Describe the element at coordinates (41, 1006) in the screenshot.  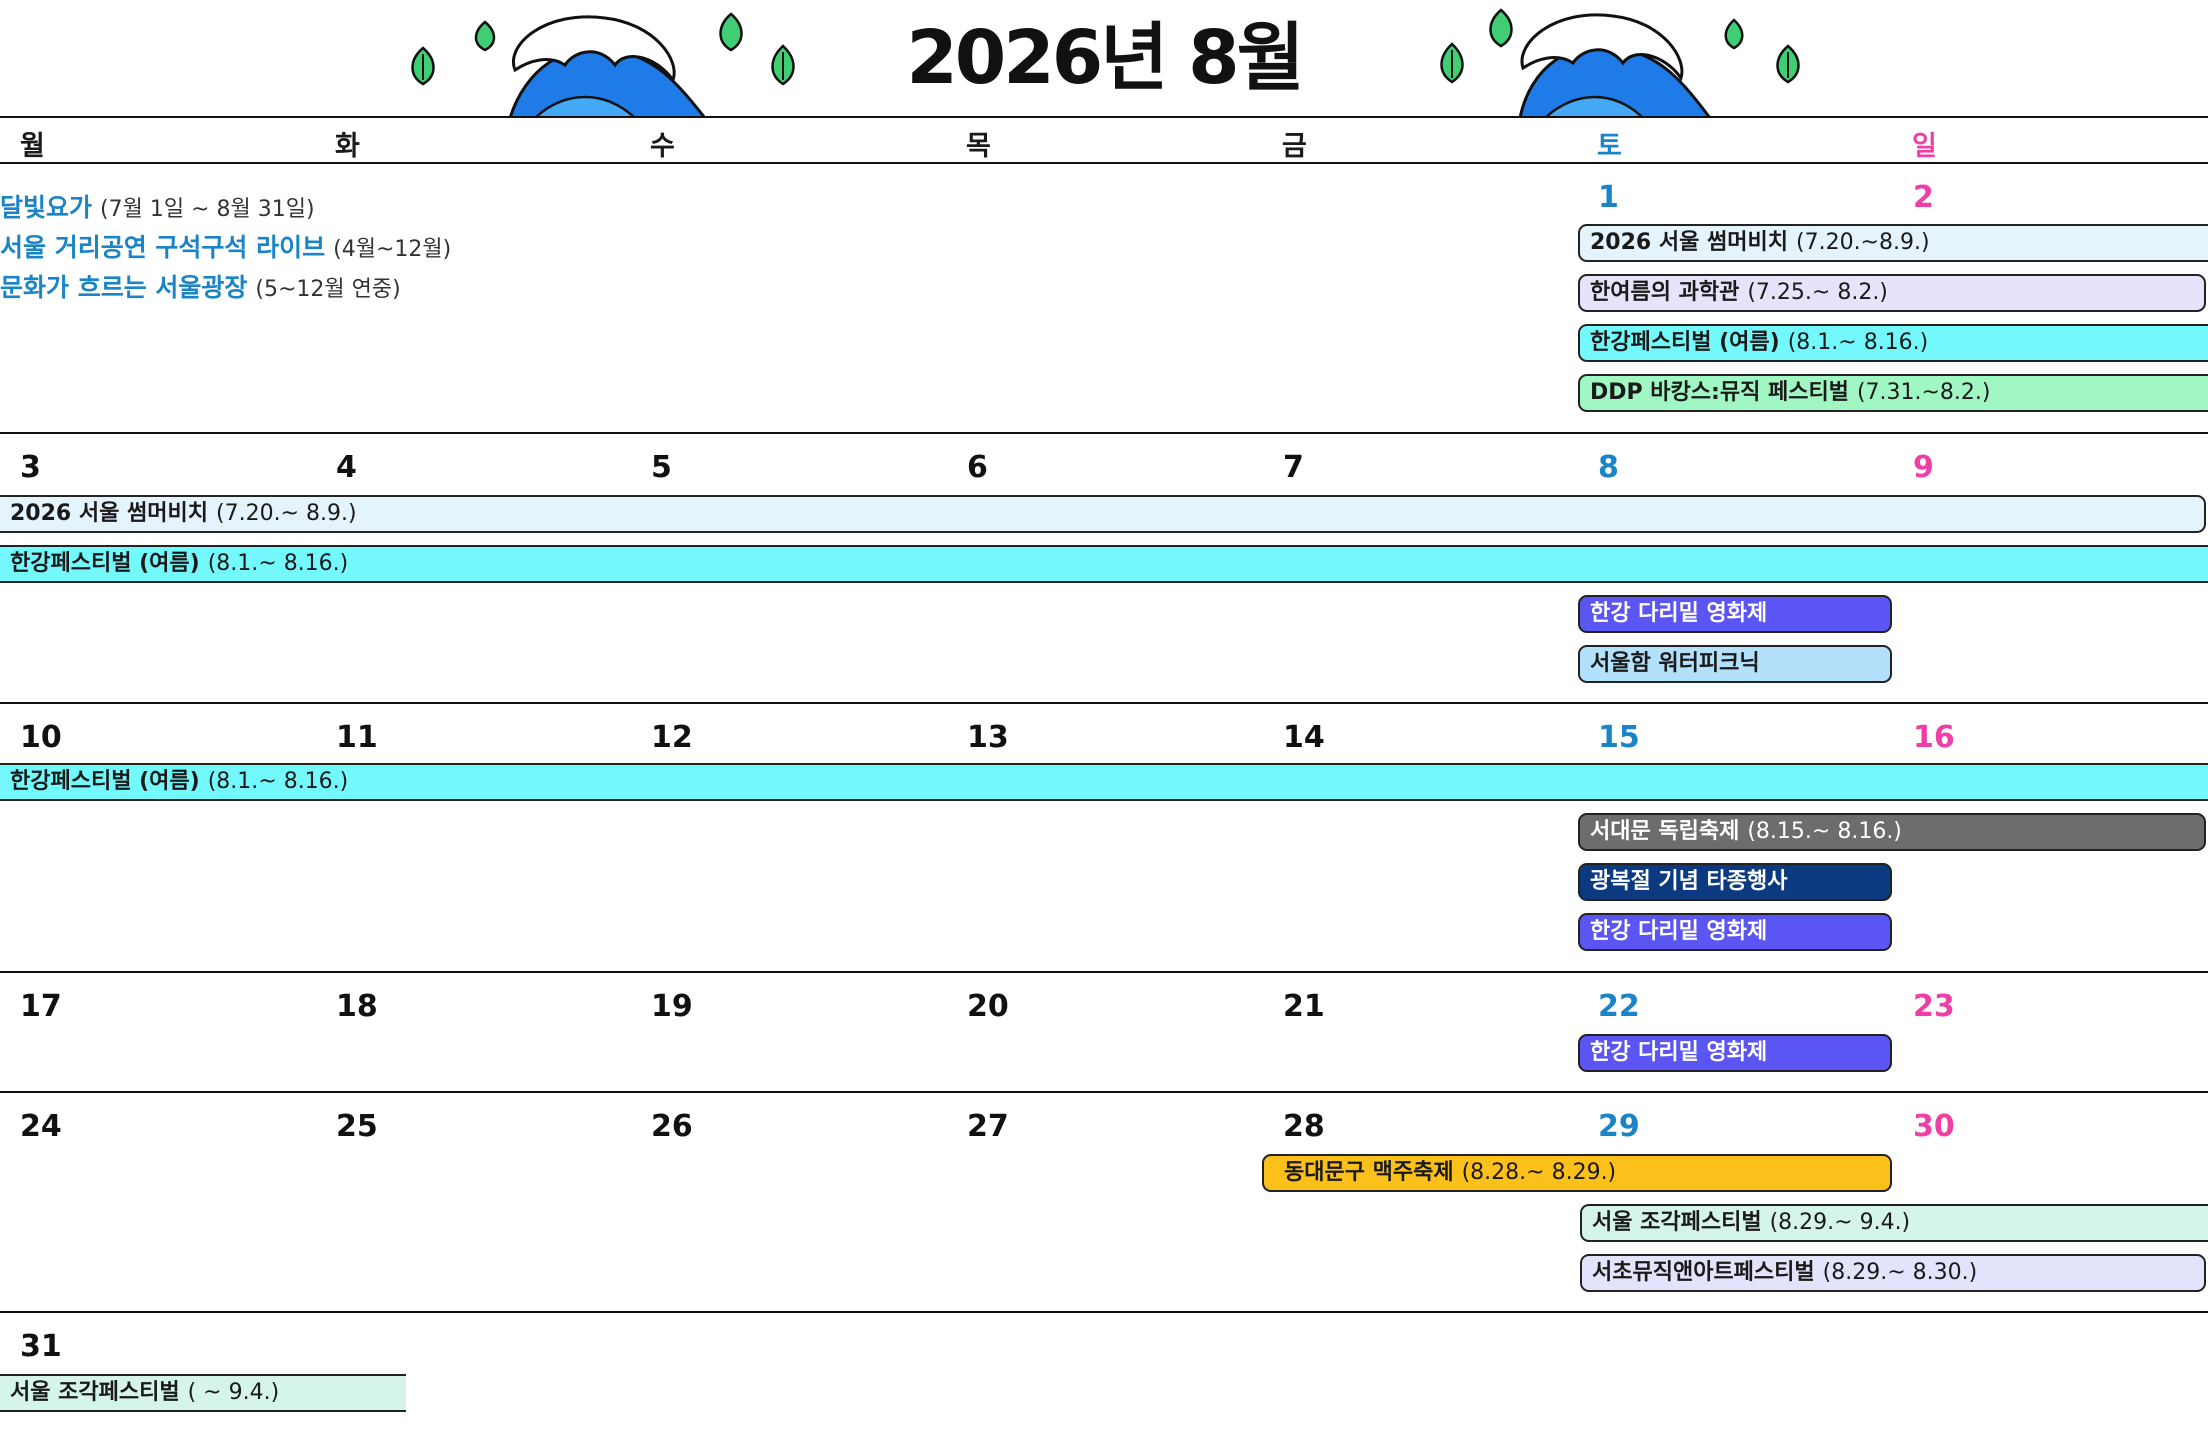
I see `day-number: 17` at that location.